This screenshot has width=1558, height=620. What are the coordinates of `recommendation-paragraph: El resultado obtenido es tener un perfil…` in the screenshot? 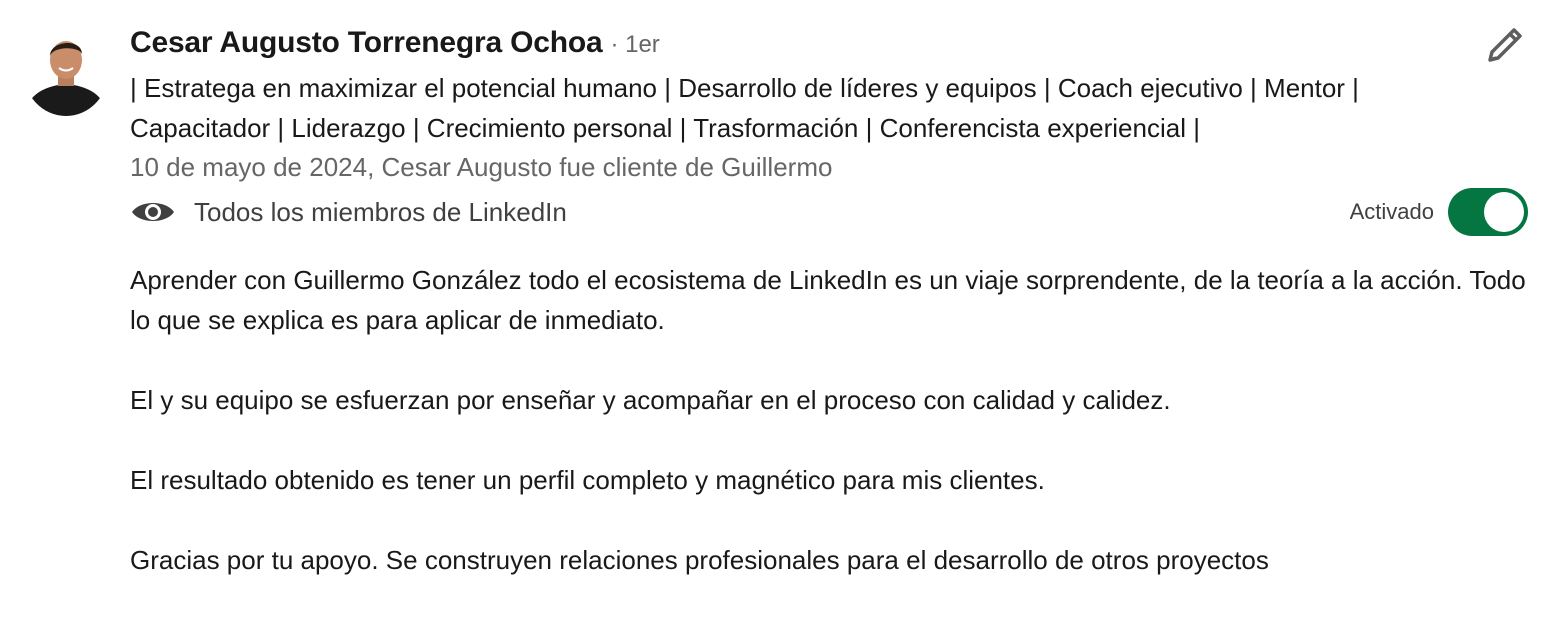 It's located at (587, 480).